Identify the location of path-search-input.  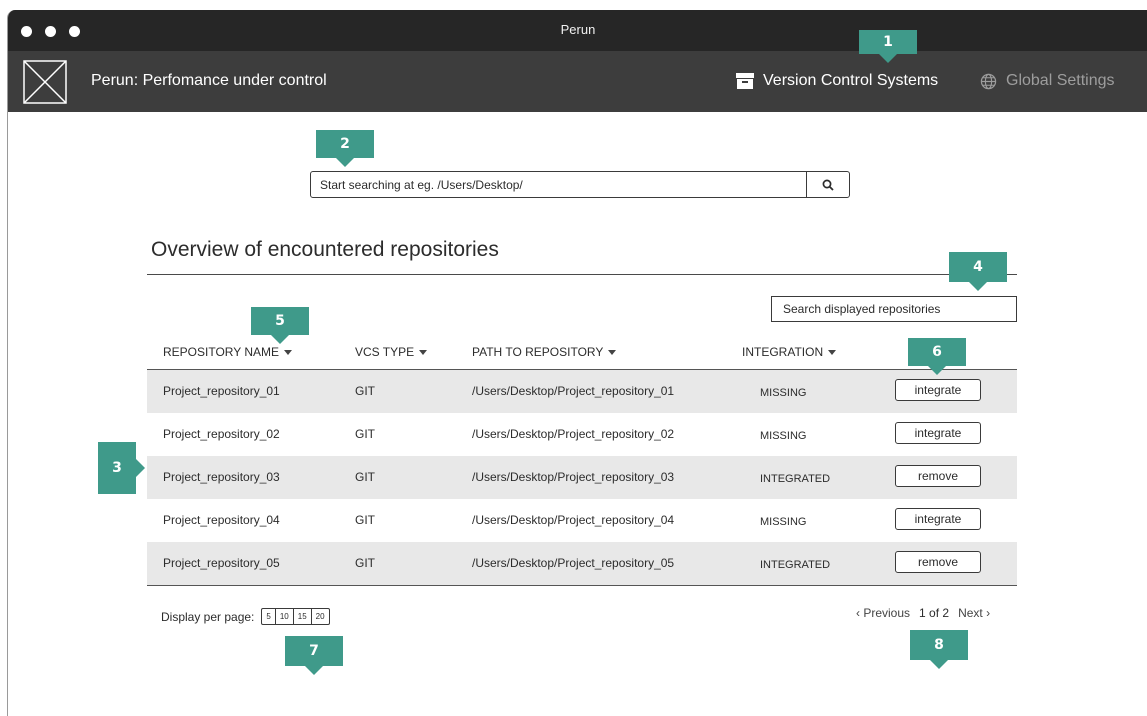
(558, 184).